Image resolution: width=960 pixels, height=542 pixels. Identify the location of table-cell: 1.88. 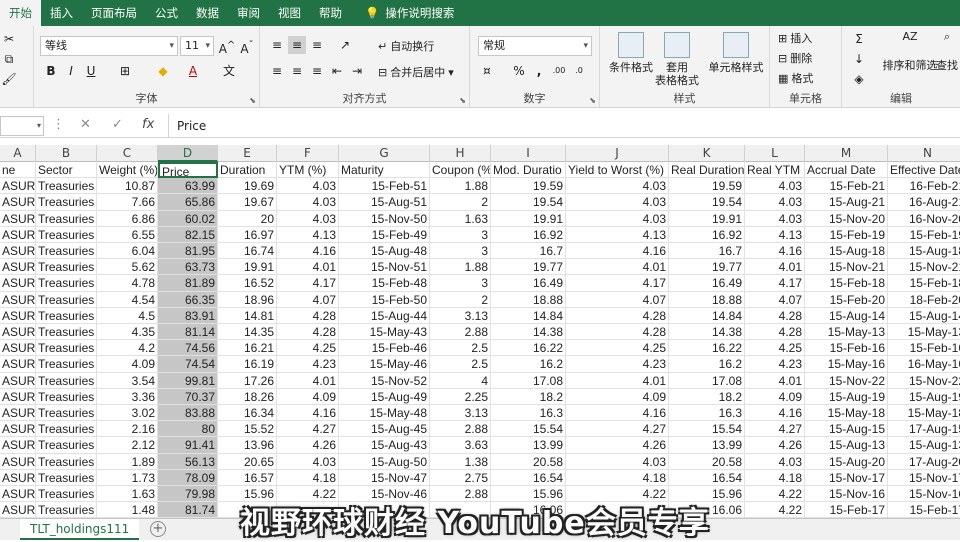
(460, 186).